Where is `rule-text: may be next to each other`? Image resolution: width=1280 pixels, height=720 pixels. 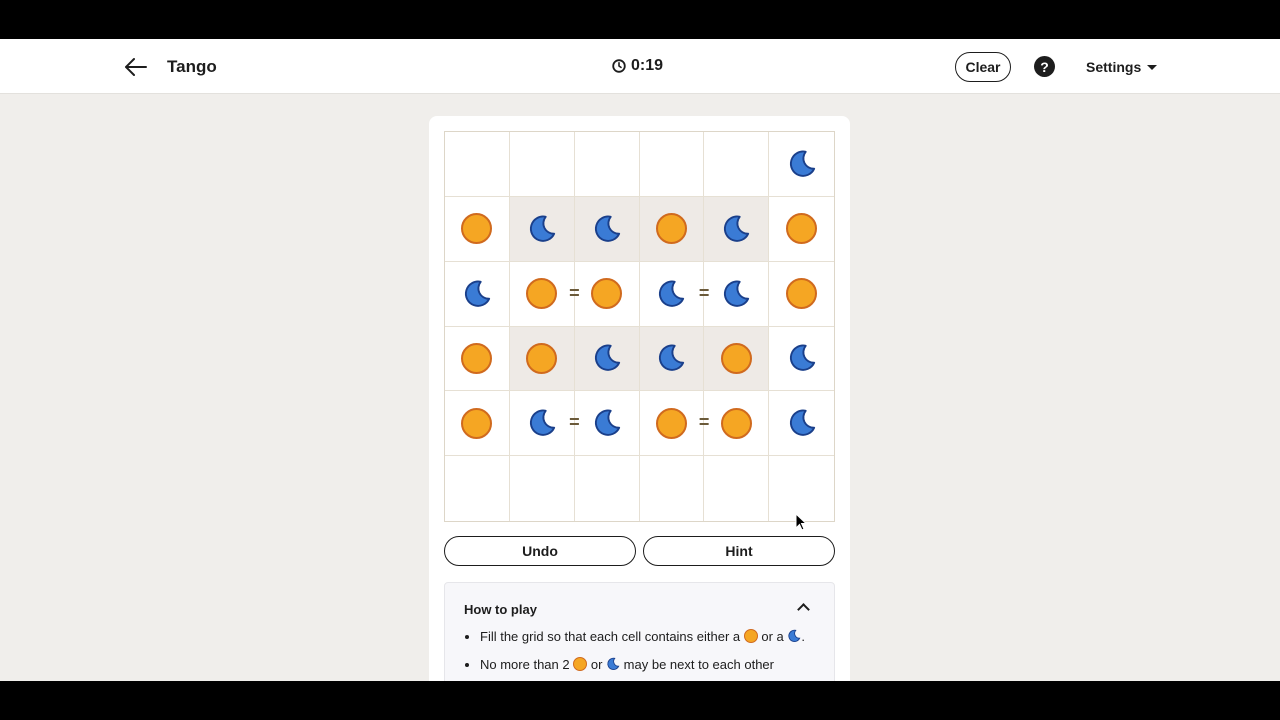 rule-text: may be next to each other is located at coordinates (698, 664).